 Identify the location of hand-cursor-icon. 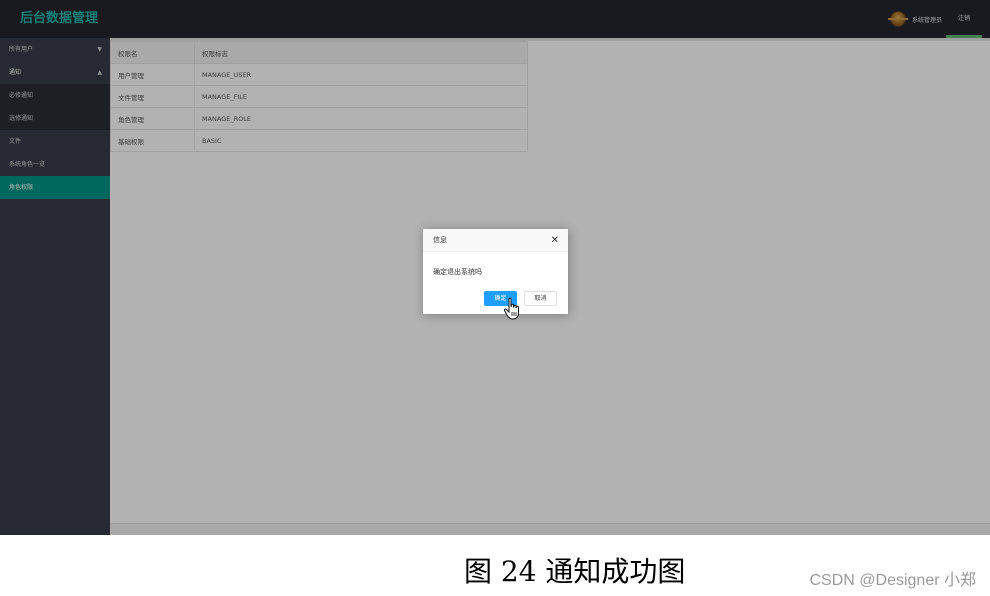
(511, 308).